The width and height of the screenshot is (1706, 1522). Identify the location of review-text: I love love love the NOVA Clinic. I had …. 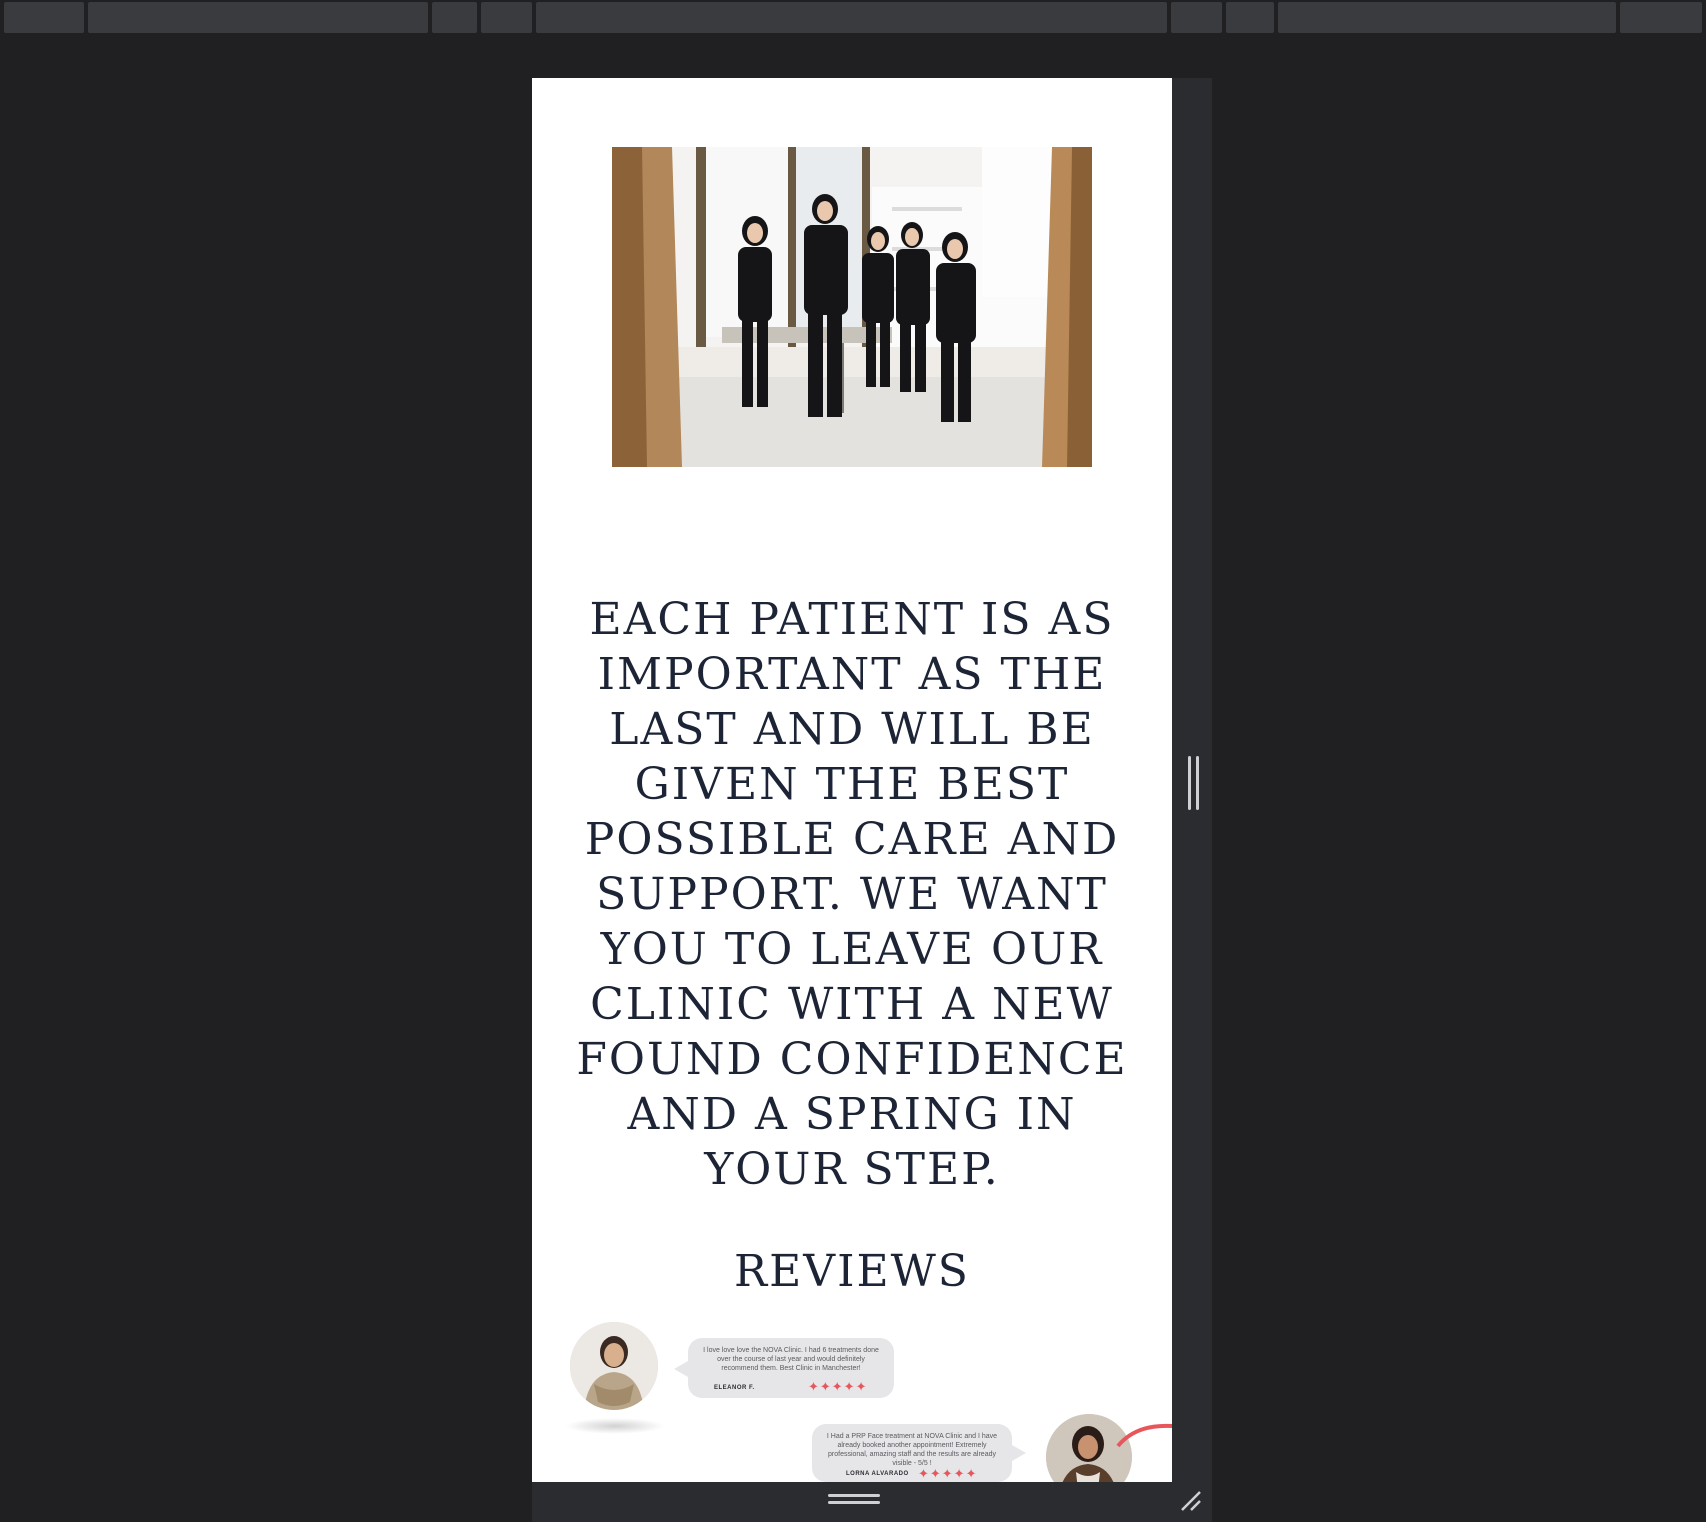
(791, 1359).